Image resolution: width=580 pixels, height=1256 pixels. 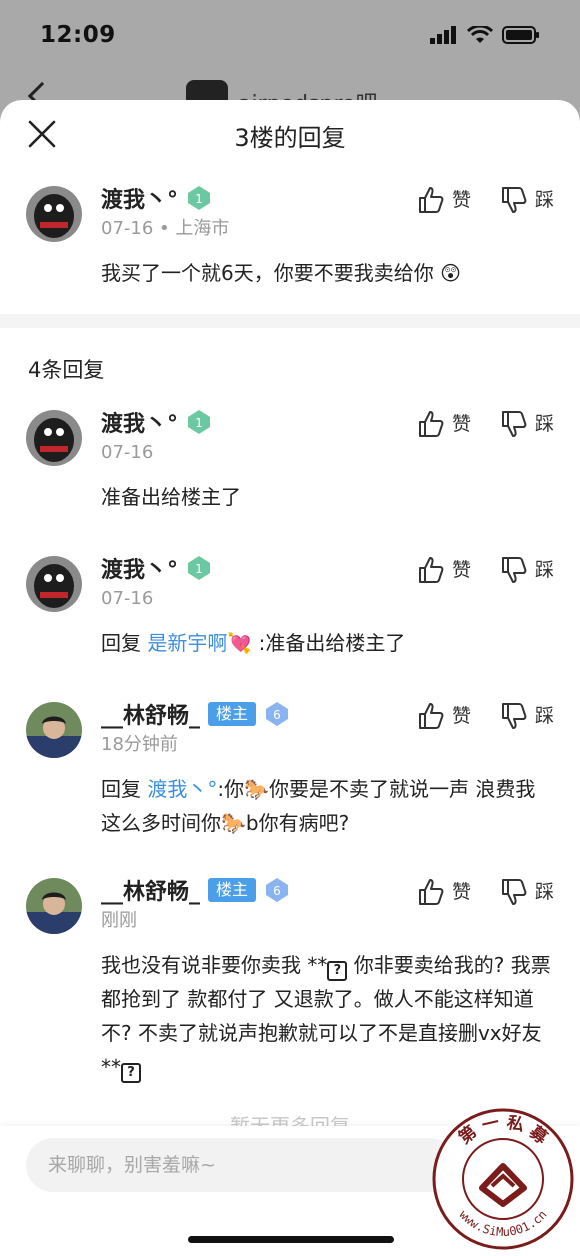 I want to click on comment-meta: 刚刚, so click(x=119, y=920).